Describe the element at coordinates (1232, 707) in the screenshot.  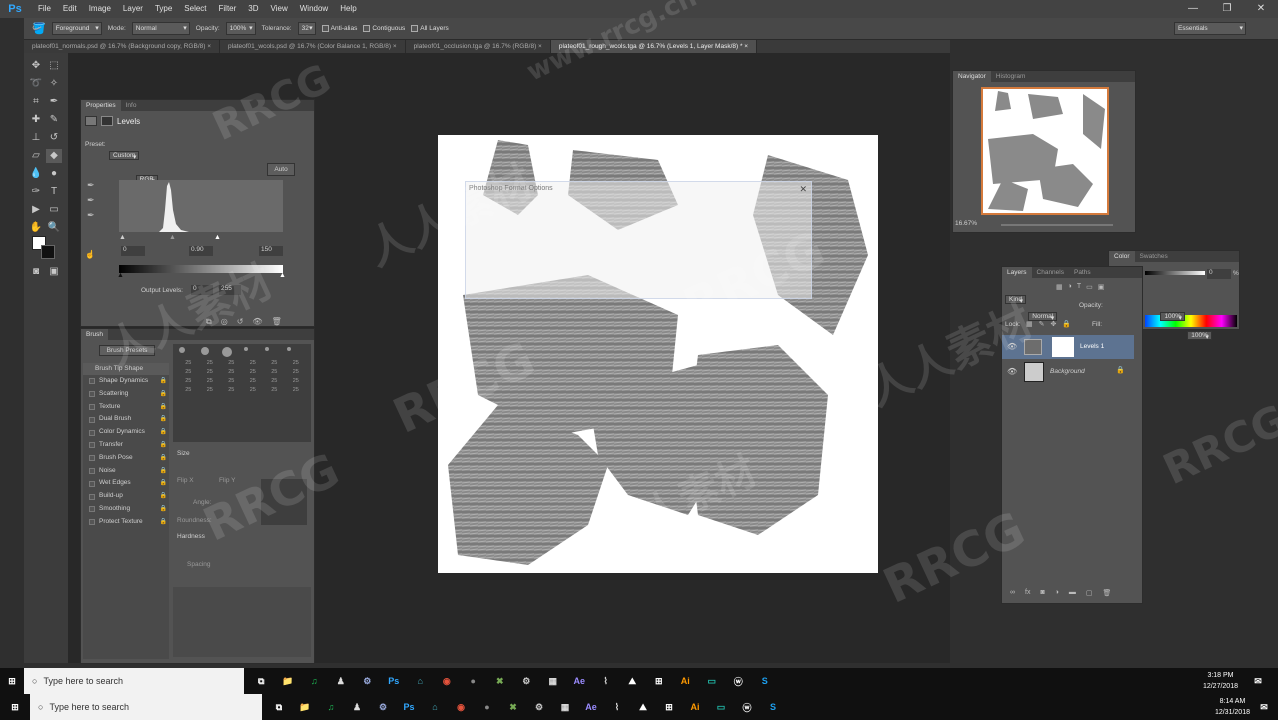
I see `taskbar-clock: 8:14 AM 12/31/2018` at that location.